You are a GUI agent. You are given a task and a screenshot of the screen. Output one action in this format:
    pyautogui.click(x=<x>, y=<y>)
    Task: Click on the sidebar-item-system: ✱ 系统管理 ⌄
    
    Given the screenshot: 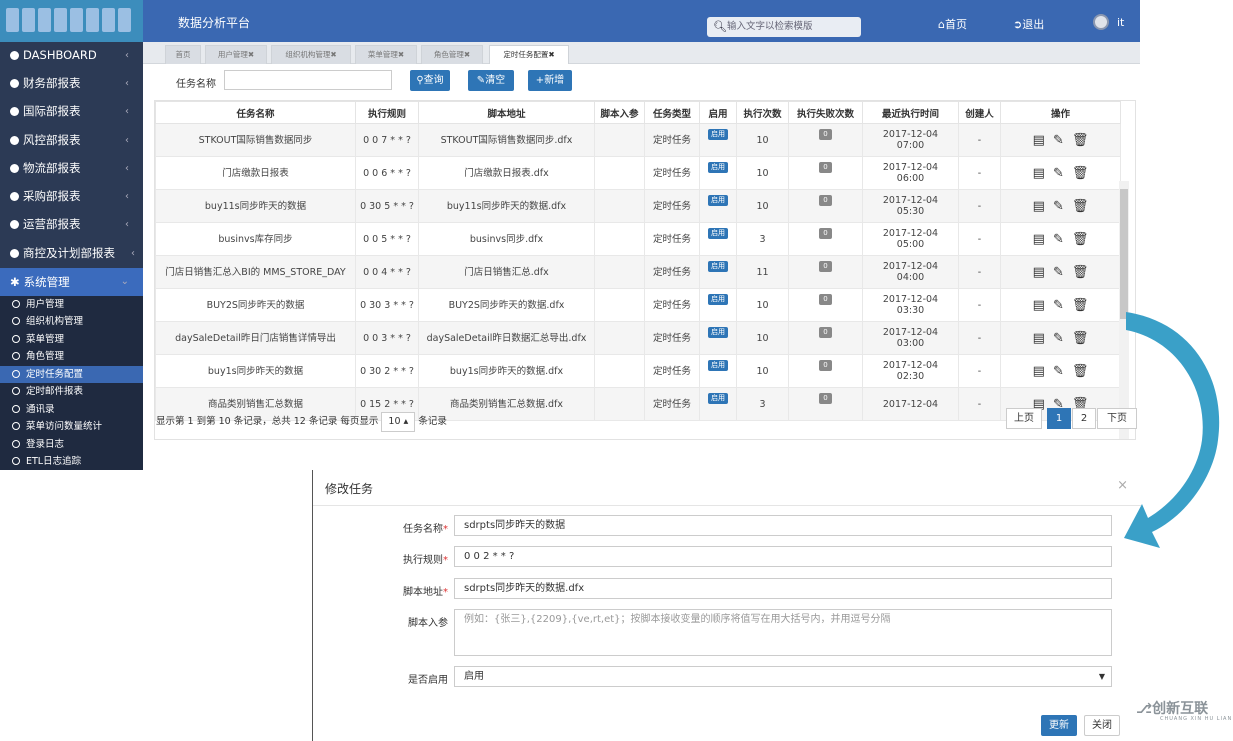 What is the action you would take?
    pyautogui.click(x=71, y=282)
    